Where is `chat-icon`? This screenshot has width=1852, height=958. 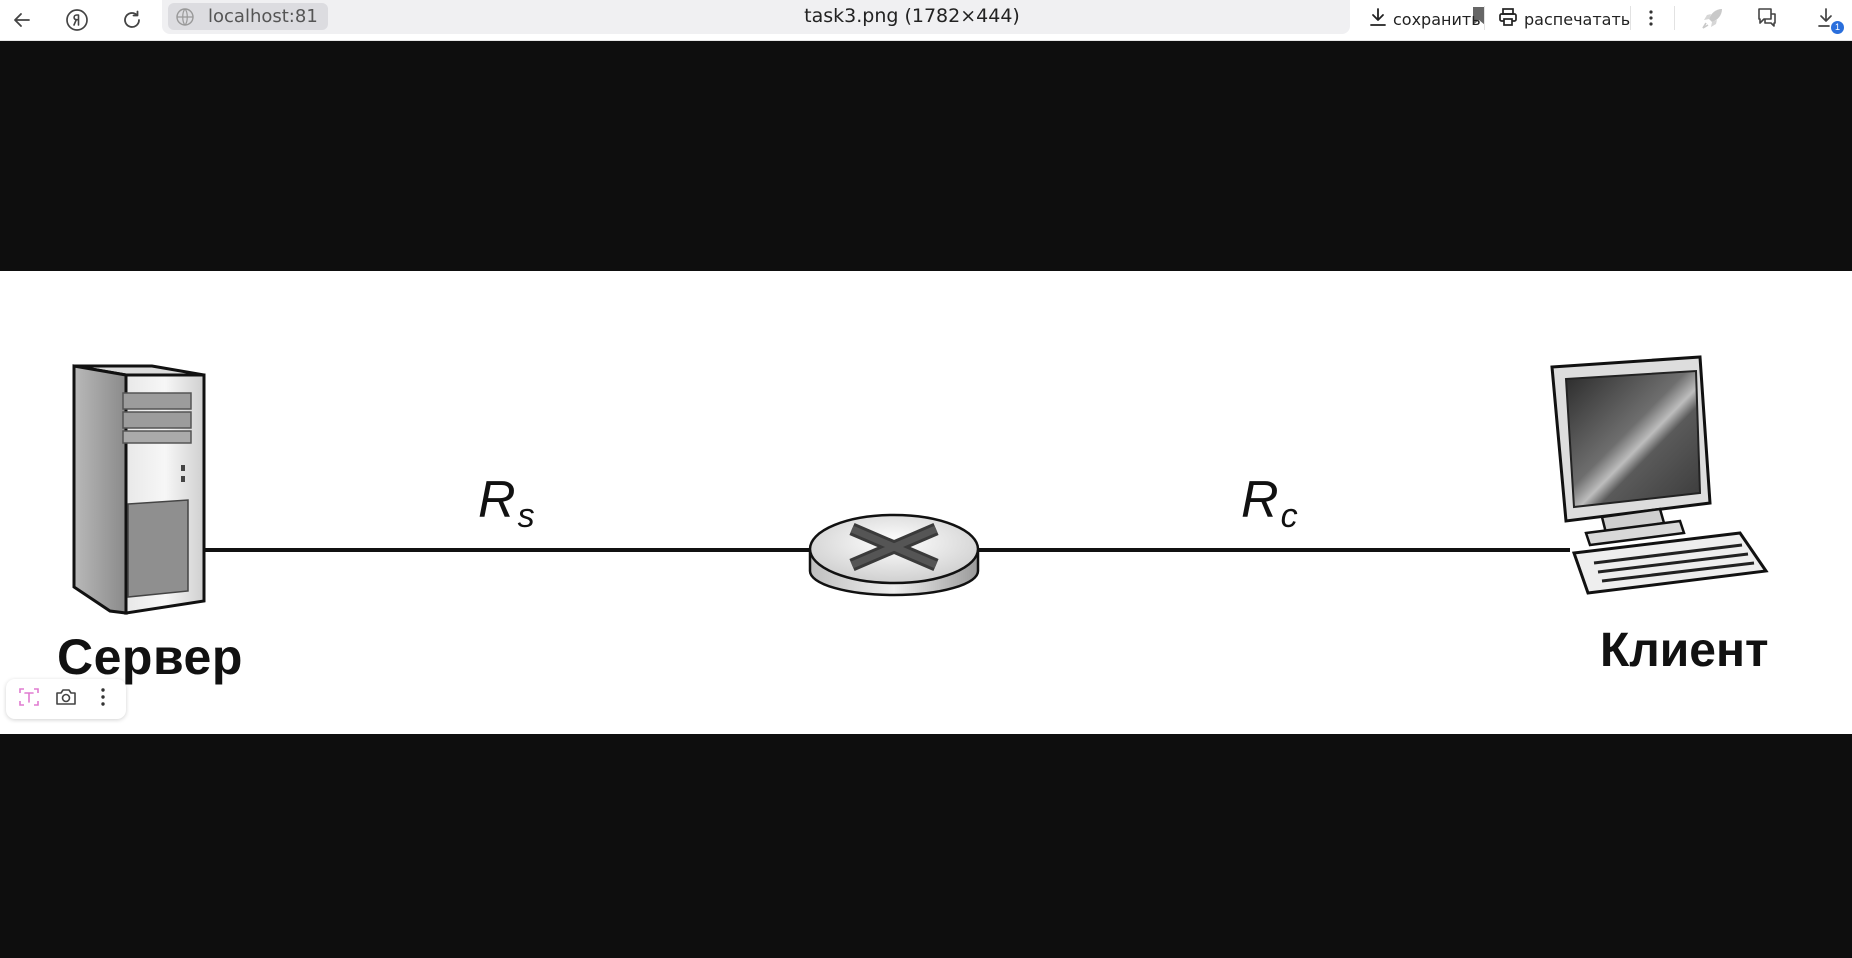 chat-icon is located at coordinates (1767, 20).